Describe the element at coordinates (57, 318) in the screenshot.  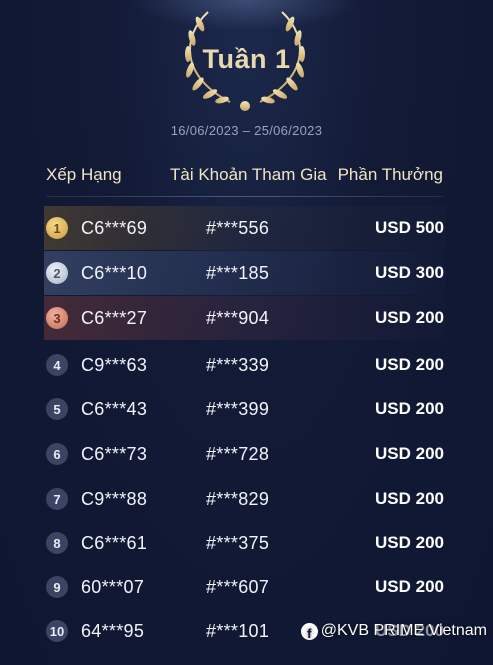
I see `rank-badge-bronze: 3` at that location.